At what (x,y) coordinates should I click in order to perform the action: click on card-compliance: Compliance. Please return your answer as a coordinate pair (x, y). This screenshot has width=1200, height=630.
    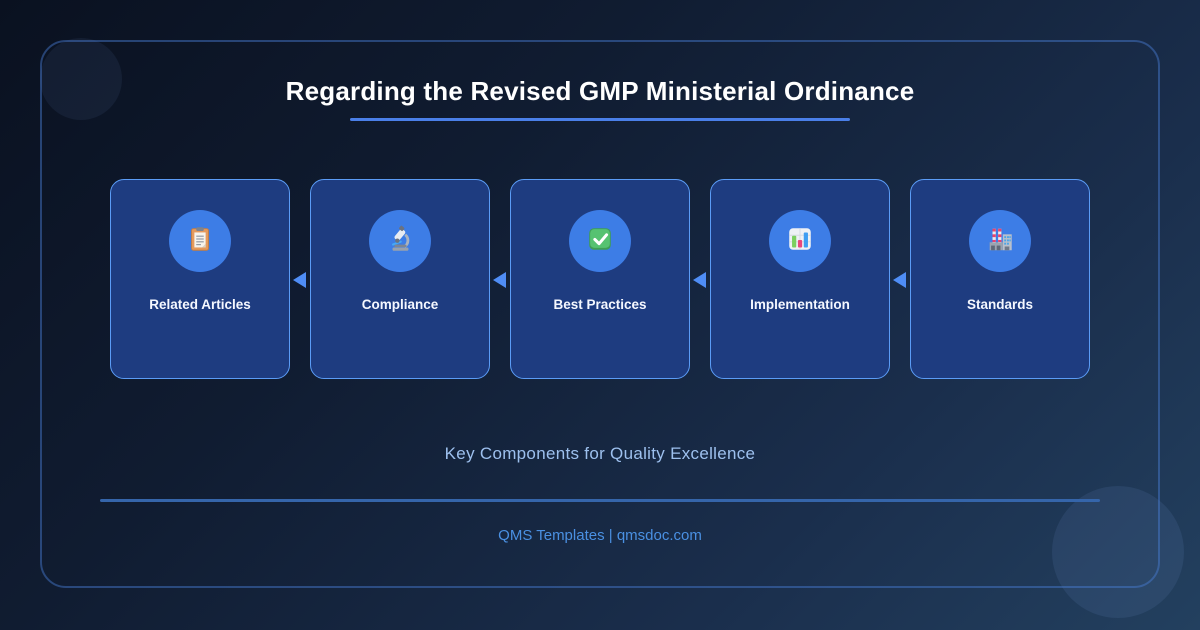
    Looking at the image, I should click on (400, 279).